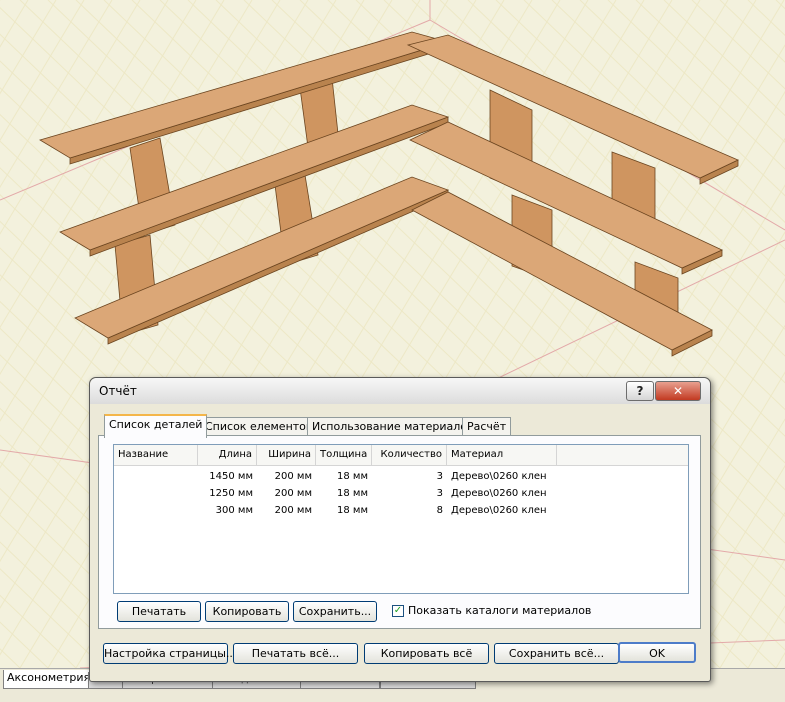  Describe the element at coordinates (159, 611) in the screenshot. I see `print-button: Печатать` at that location.